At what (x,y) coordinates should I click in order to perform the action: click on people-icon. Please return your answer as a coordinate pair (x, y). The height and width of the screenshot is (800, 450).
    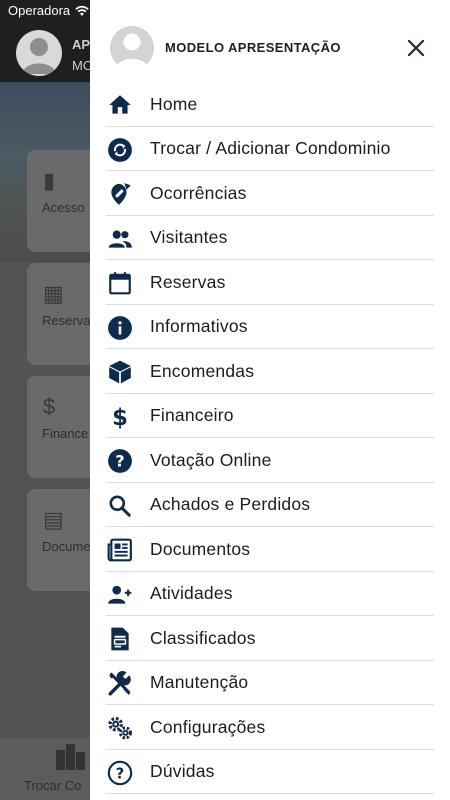
    Looking at the image, I should click on (120, 239).